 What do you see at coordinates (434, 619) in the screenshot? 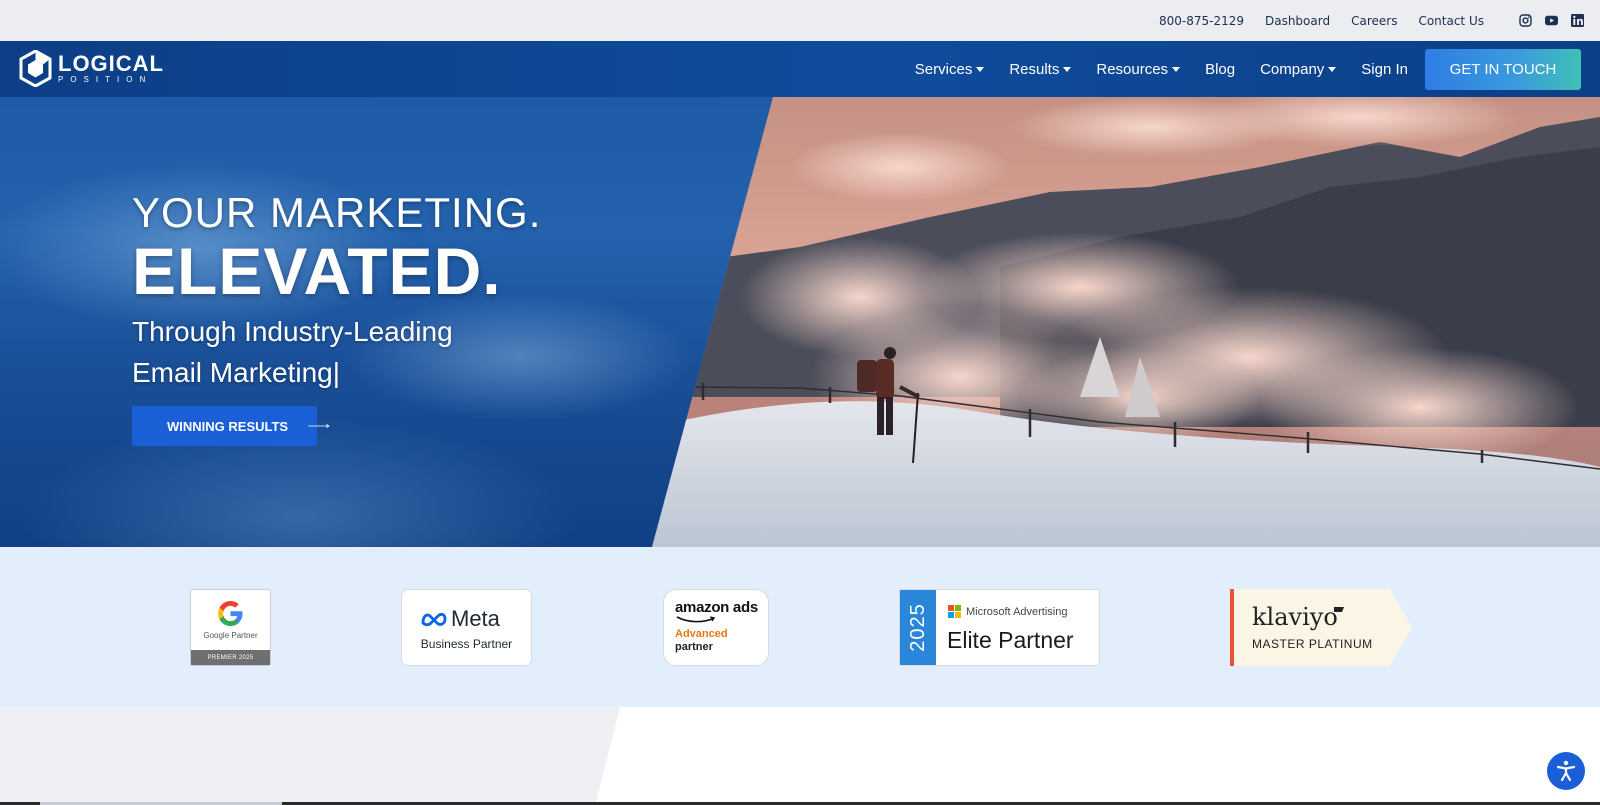
I see `meta-infinity-icon` at bounding box center [434, 619].